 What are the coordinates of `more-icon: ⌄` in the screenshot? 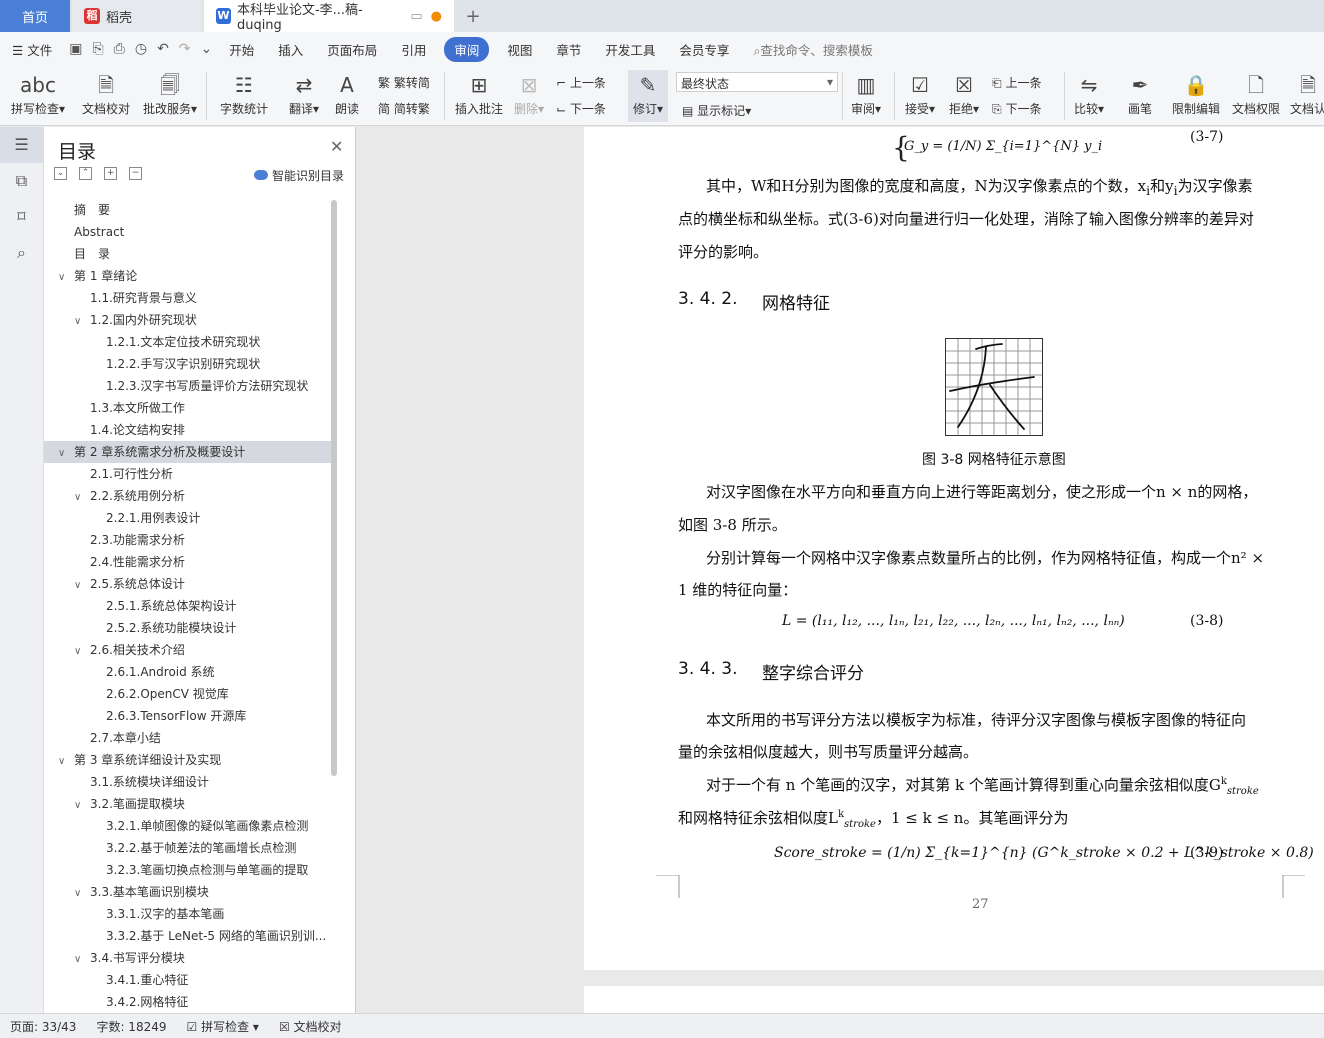 It's located at (207, 49).